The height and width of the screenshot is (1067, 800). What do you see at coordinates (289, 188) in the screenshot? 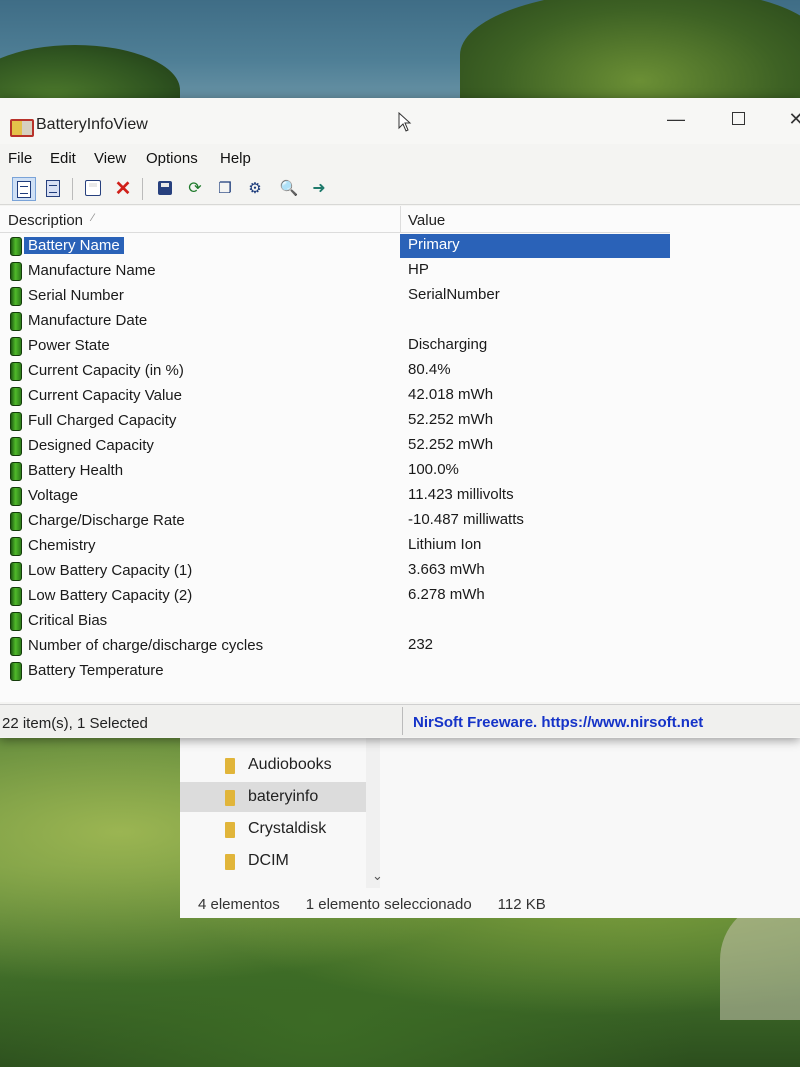
I see `find-icon: 🔍` at bounding box center [289, 188].